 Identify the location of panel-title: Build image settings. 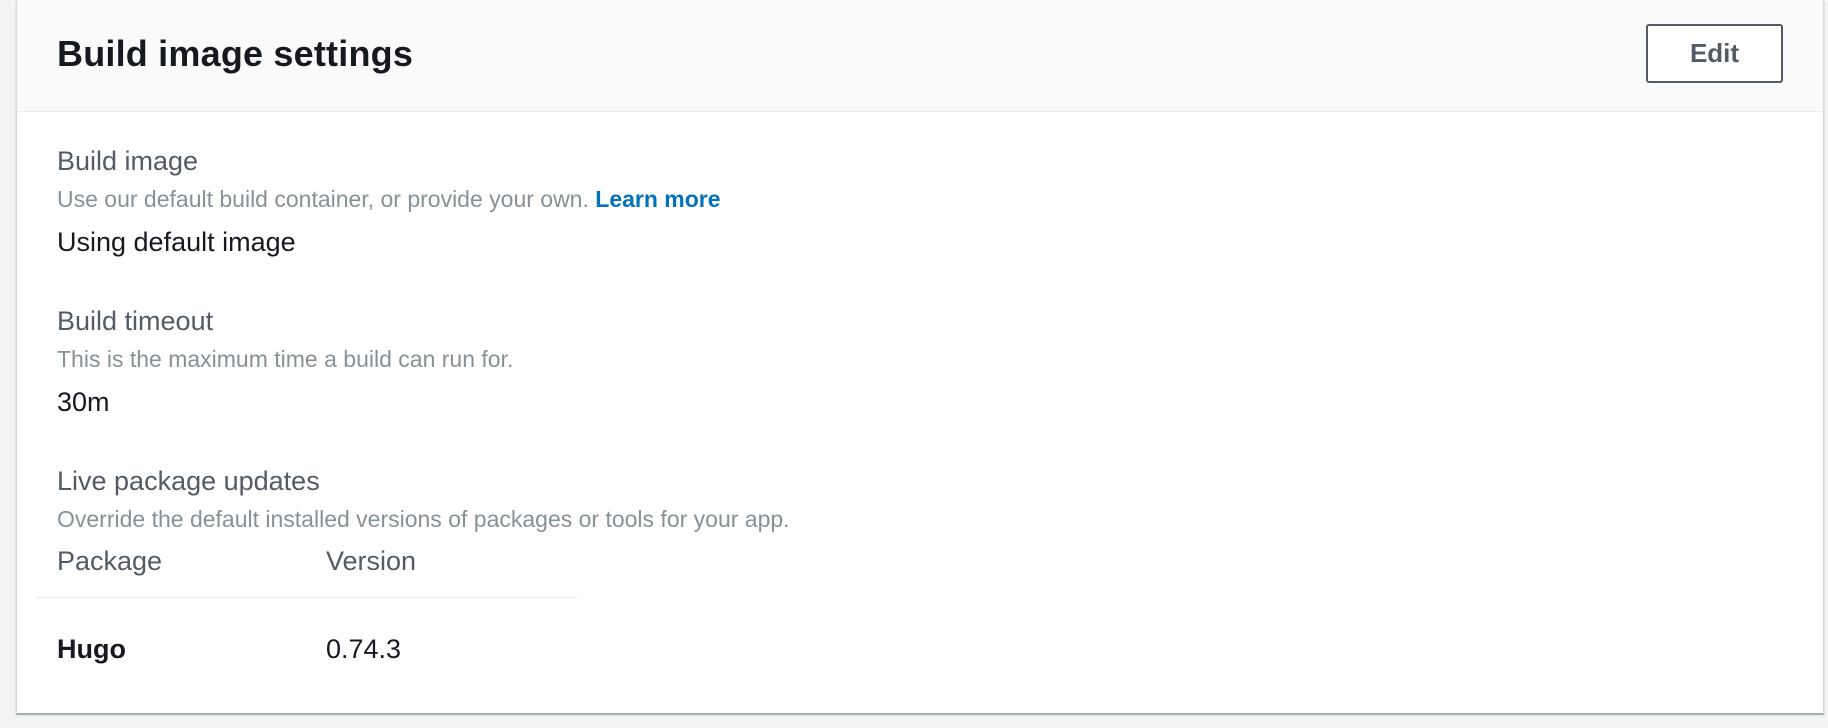
(235, 53).